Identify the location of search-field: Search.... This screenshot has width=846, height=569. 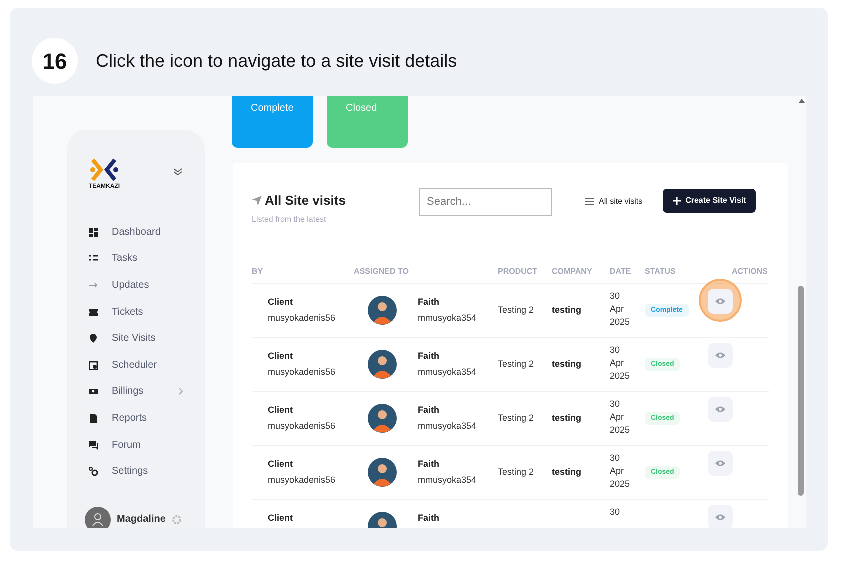
(485, 202).